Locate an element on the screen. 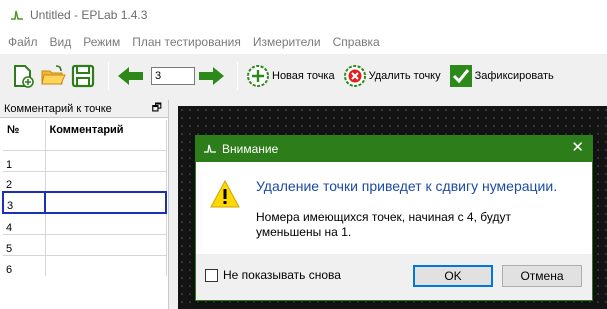 This screenshot has width=607, height=309. dialog-title: Внимание is located at coordinates (250, 149).